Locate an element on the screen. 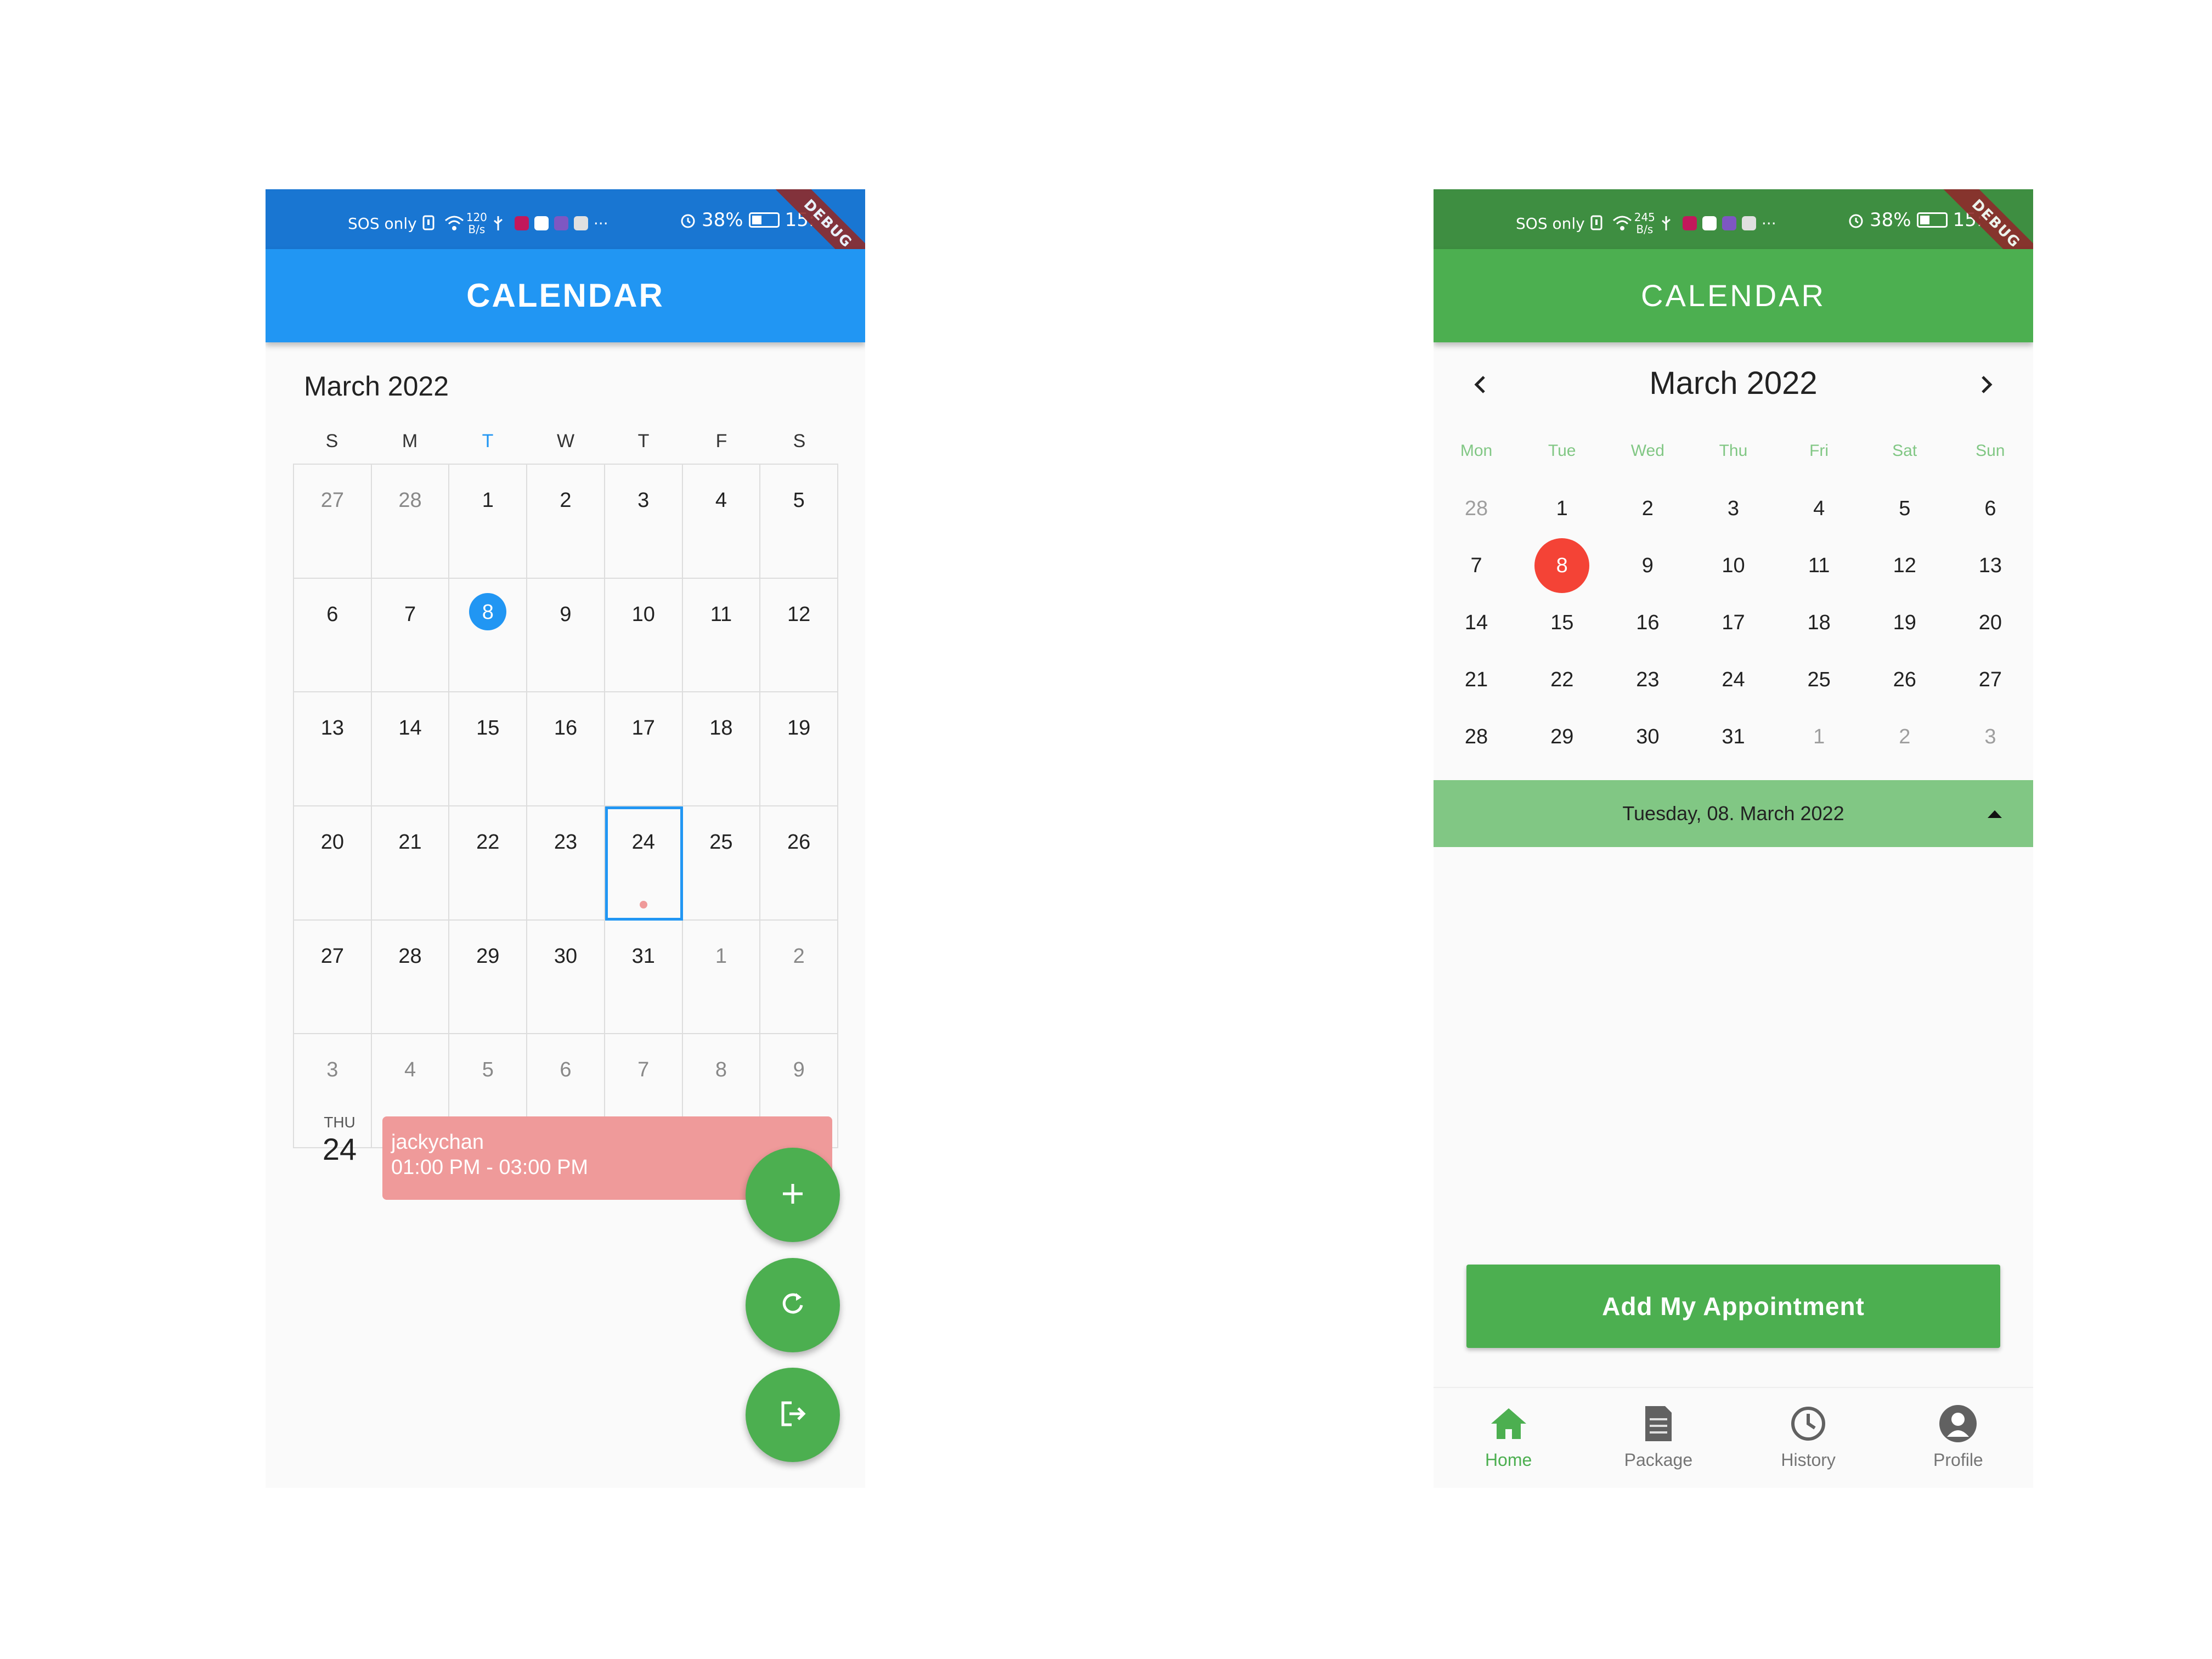  logout-button is located at coordinates (793, 1415).